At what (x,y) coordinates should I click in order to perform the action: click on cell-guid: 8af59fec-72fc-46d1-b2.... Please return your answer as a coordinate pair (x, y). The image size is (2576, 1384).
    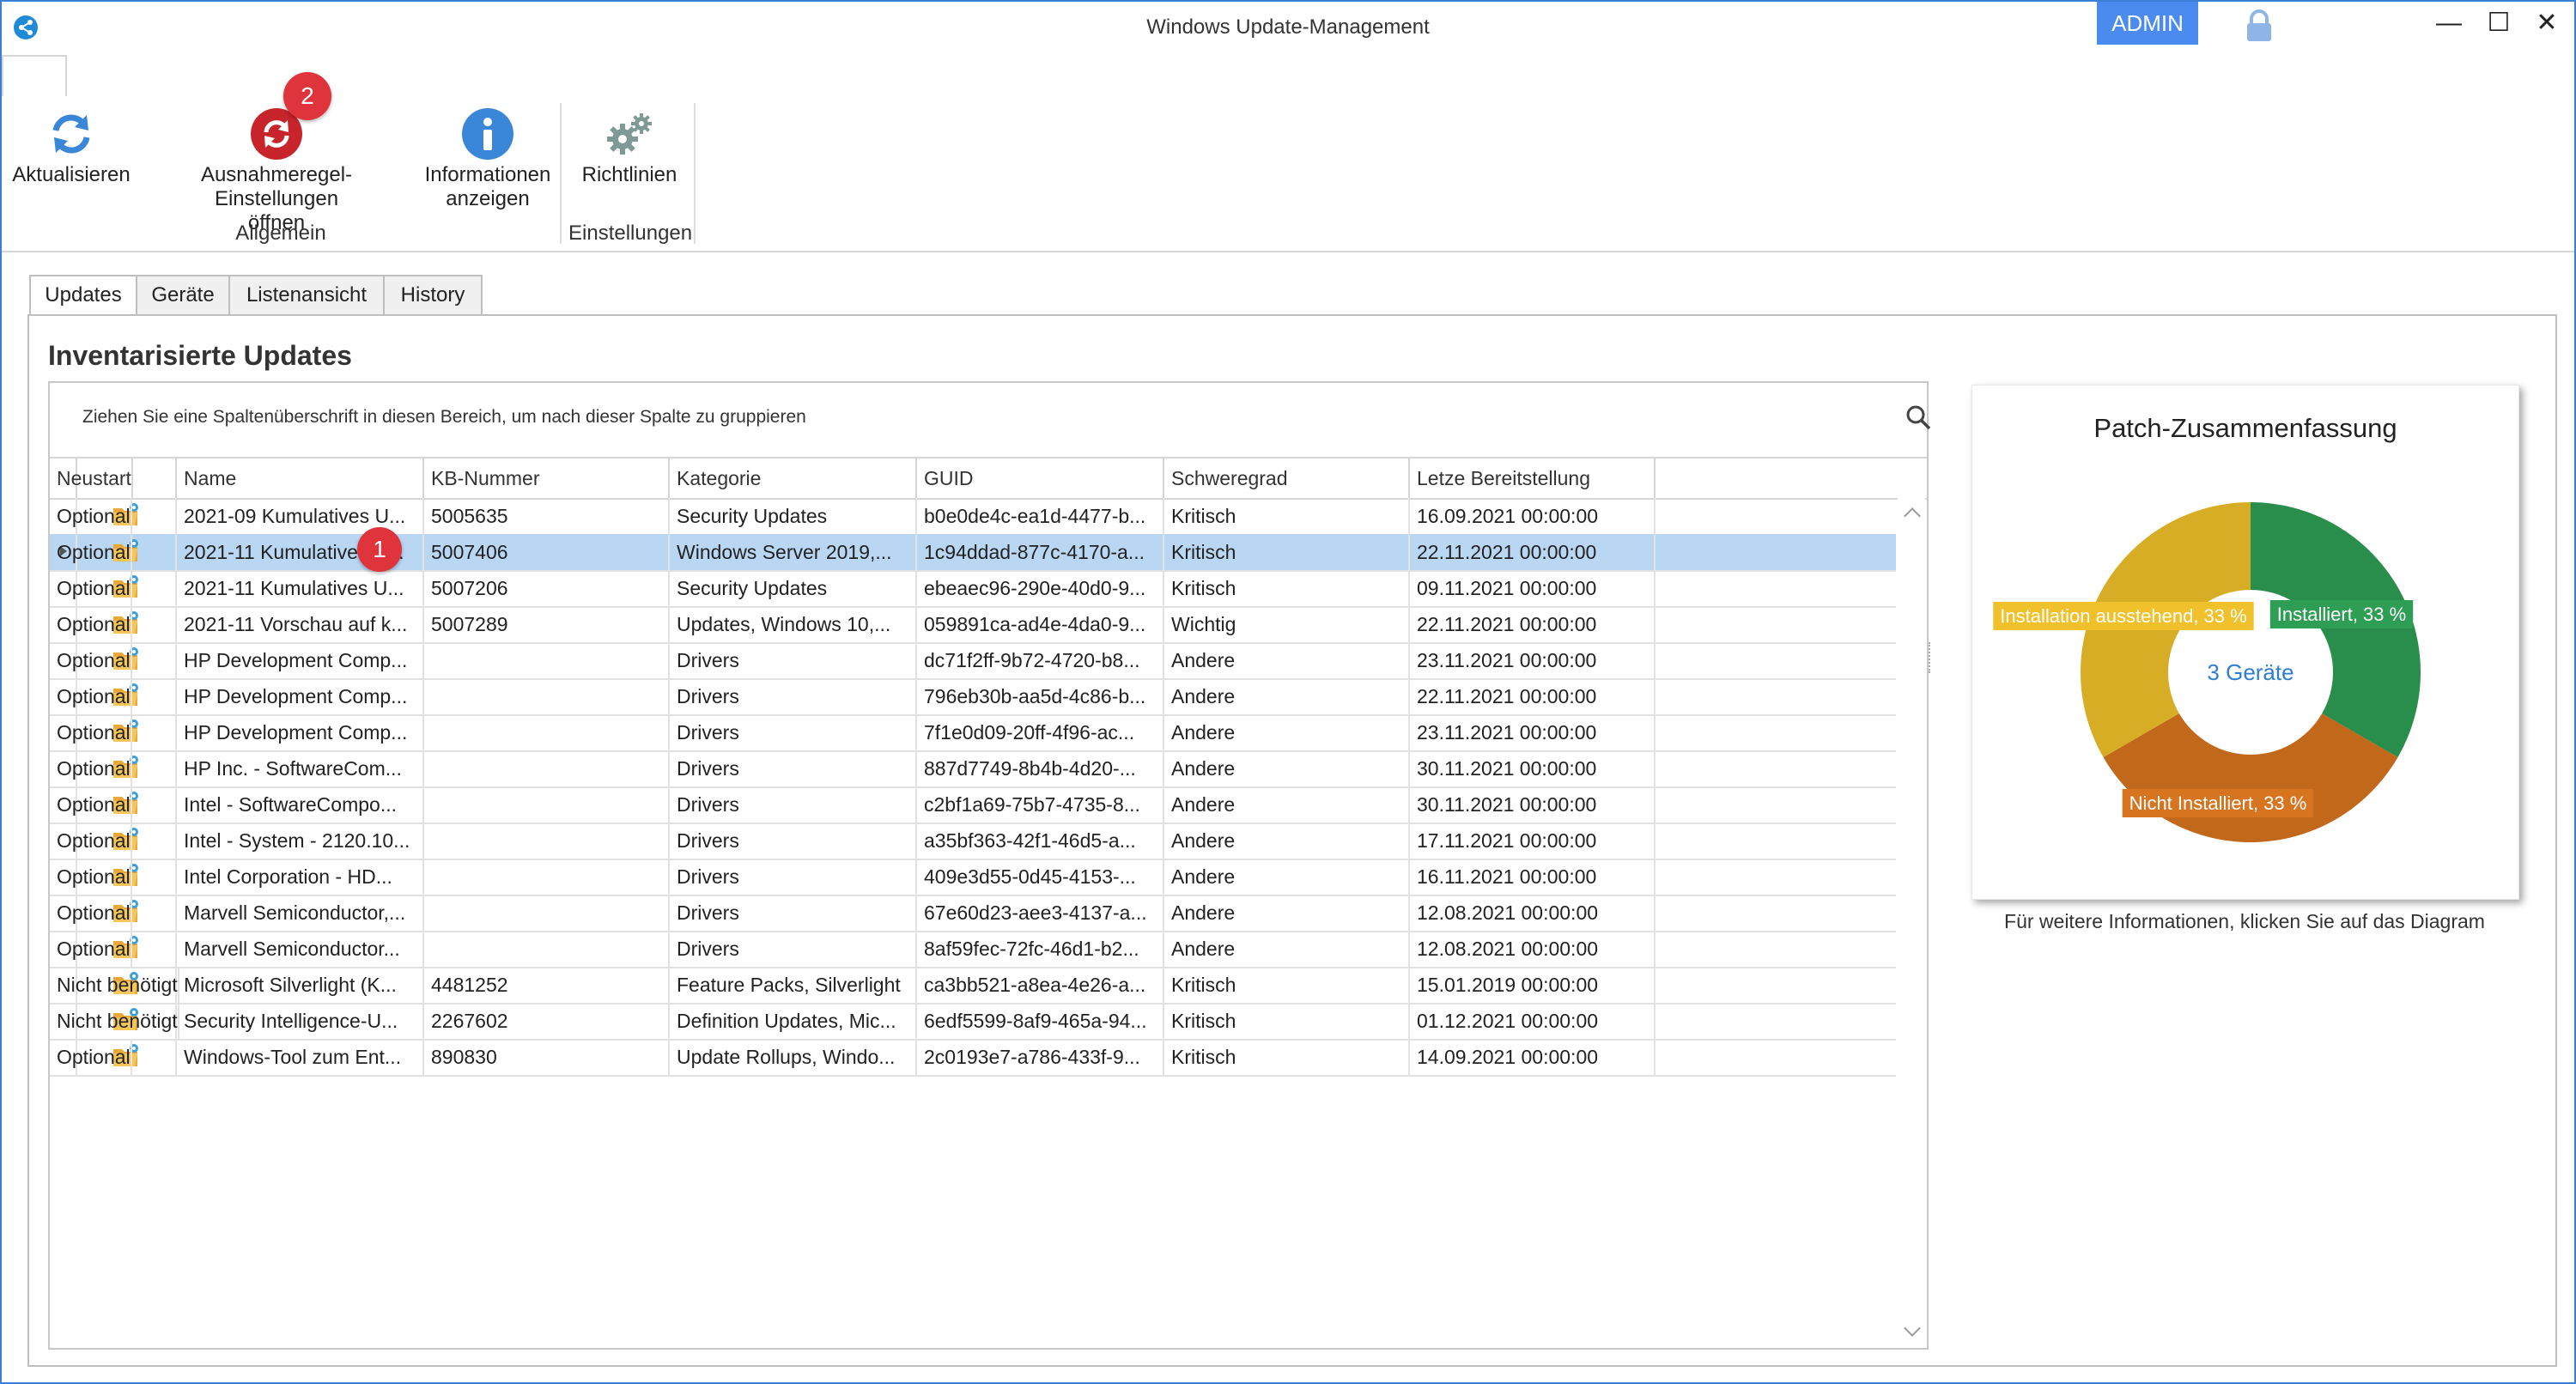
    Looking at the image, I should click on (1041, 949).